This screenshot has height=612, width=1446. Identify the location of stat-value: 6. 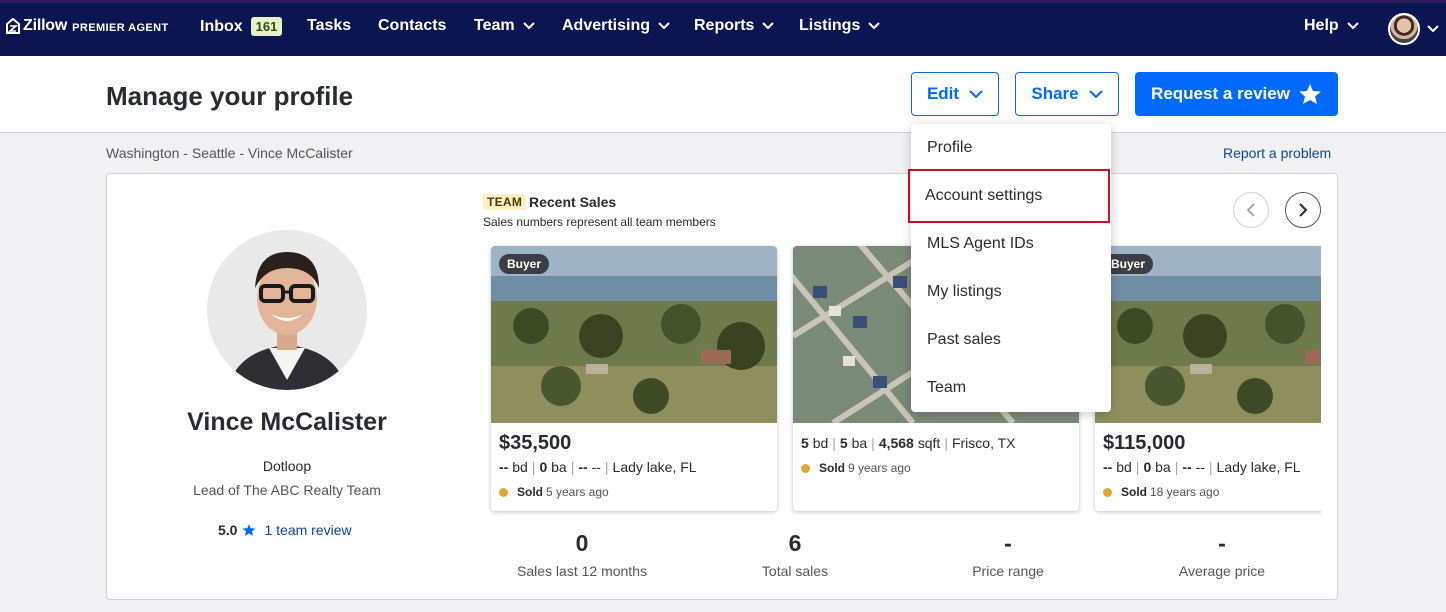
(795, 543).